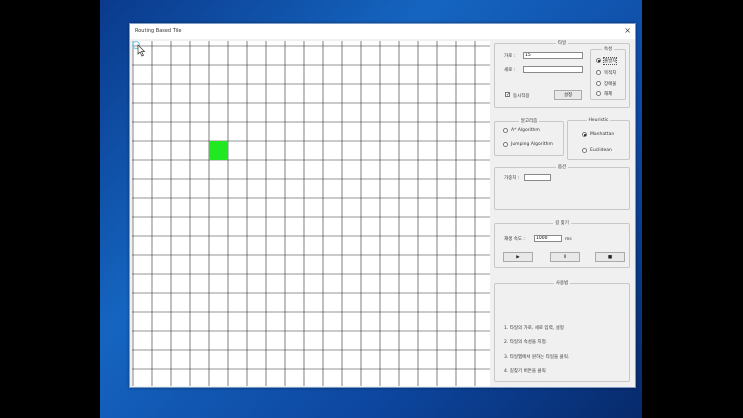 This screenshot has height=418, width=743. Describe the element at coordinates (505, 144) in the screenshot. I see `radio-jumping` at that location.